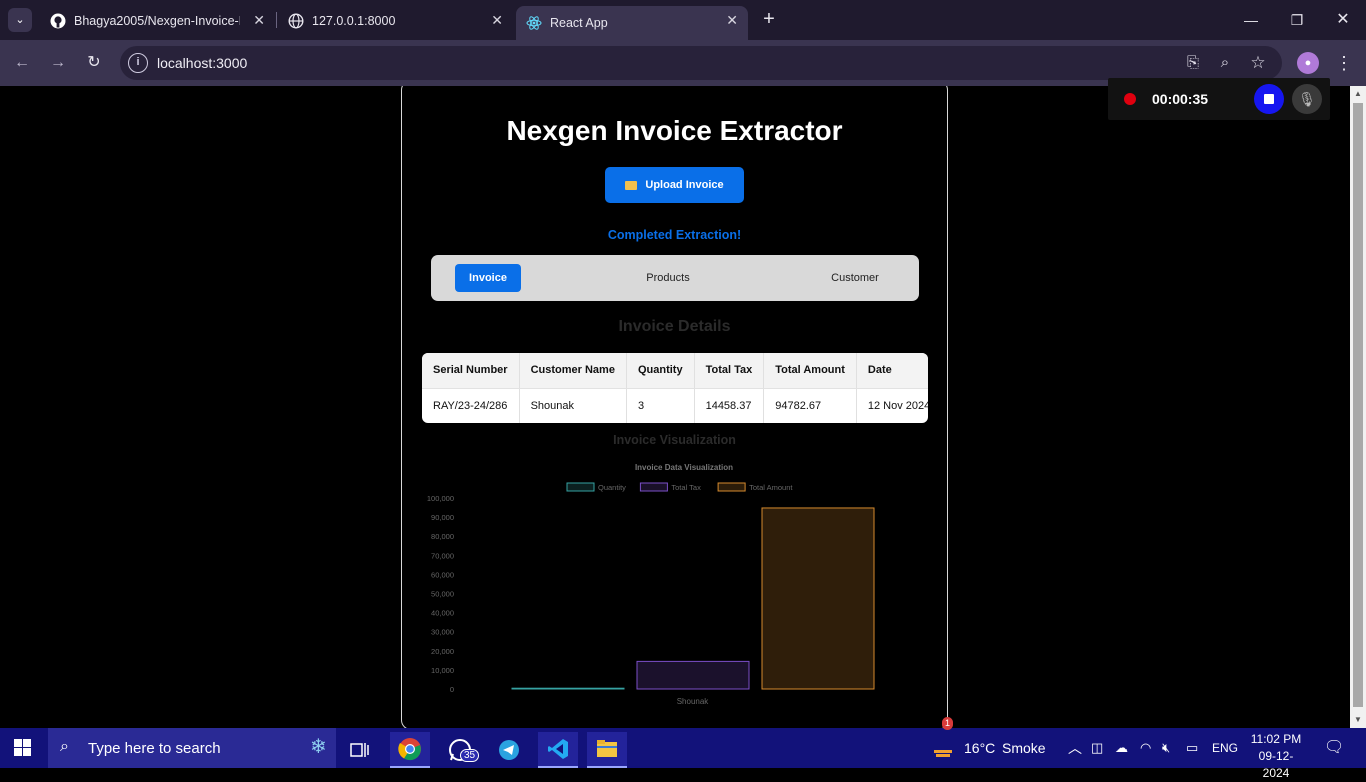 This screenshot has height=782, width=1366. What do you see at coordinates (138, 63) in the screenshot?
I see `site-info-icon: i` at bounding box center [138, 63].